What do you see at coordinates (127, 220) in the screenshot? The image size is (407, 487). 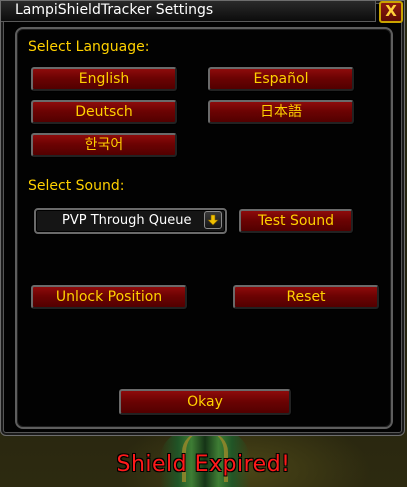 I see `sound-dropdown-value: PVP Through Queue` at bounding box center [127, 220].